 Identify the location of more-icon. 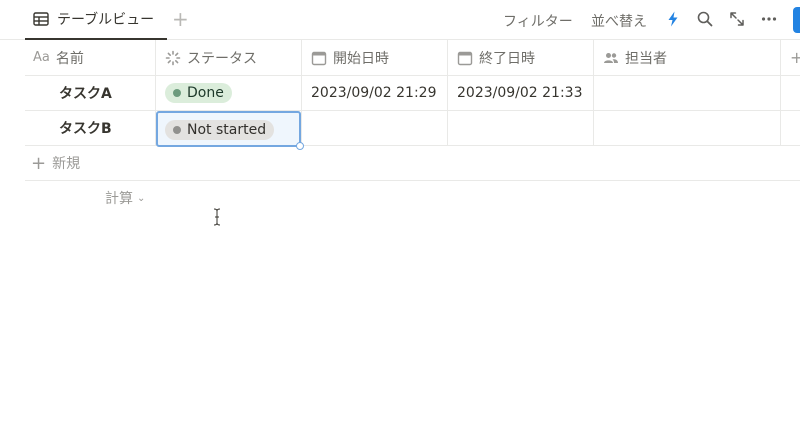
(769, 19).